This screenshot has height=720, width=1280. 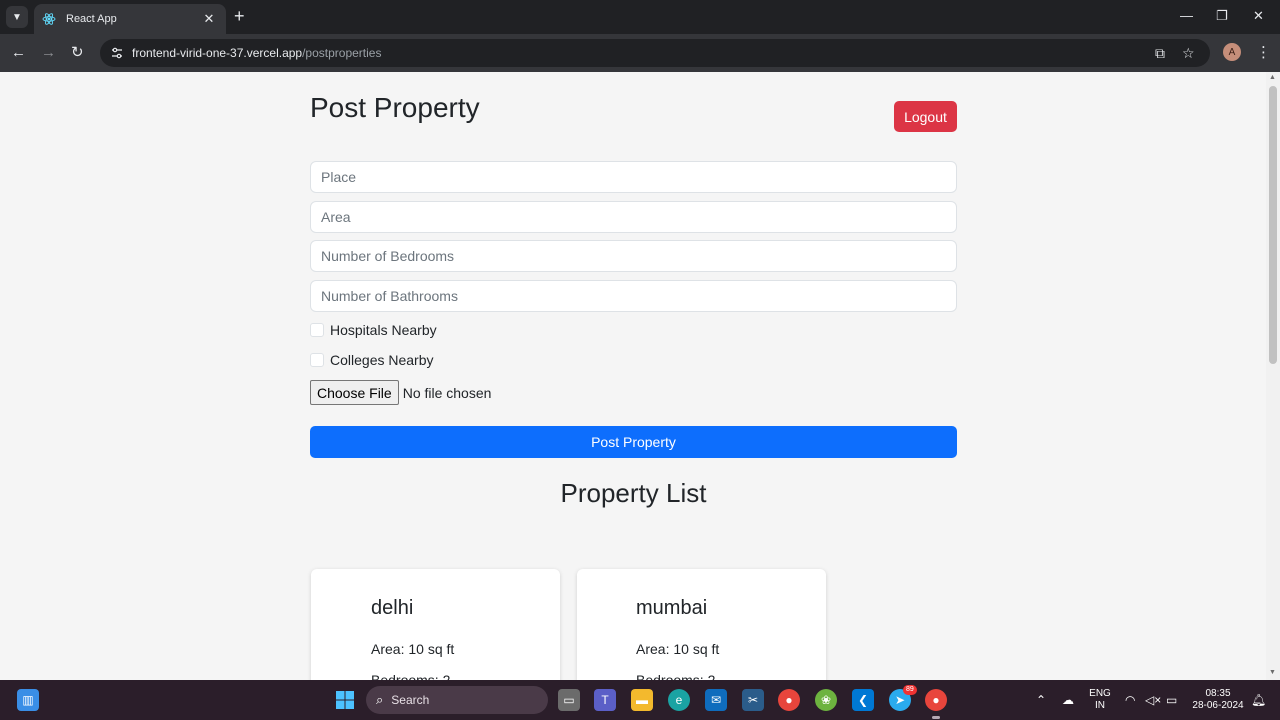 I want to click on url-path: /postproperties, so click(x=342, y=53).